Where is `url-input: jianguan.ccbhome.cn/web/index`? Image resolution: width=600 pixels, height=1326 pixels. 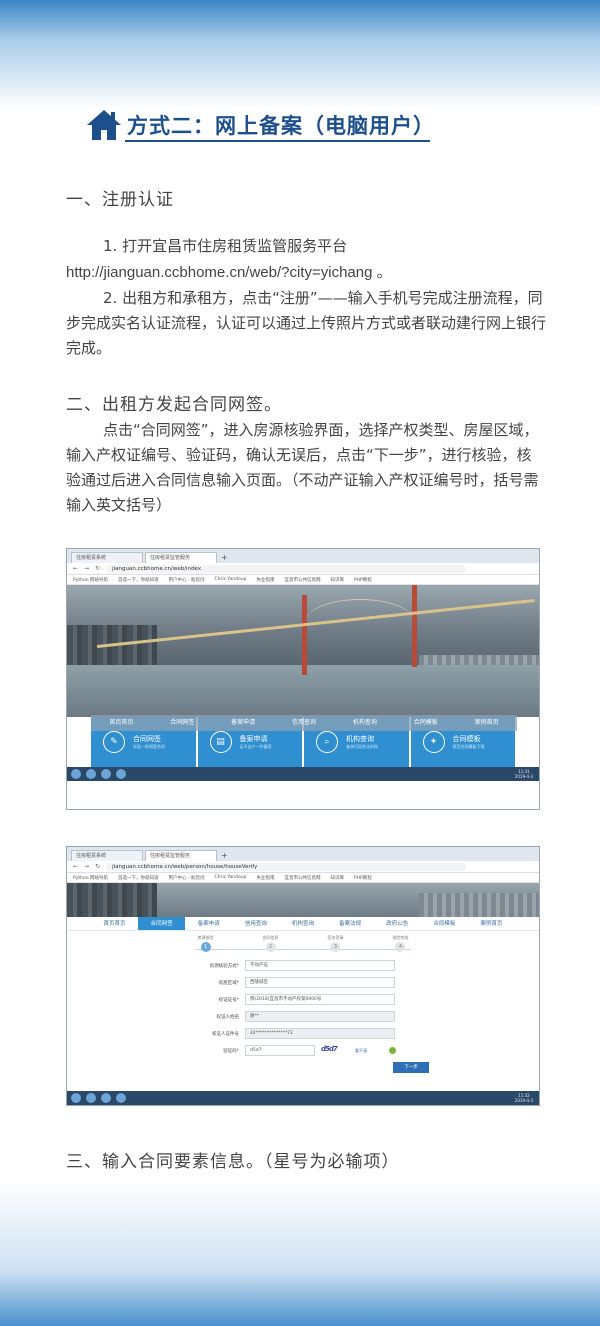
url-input: jianguan.ccbhome.cn/web/index is located at coordinates (286, 568).